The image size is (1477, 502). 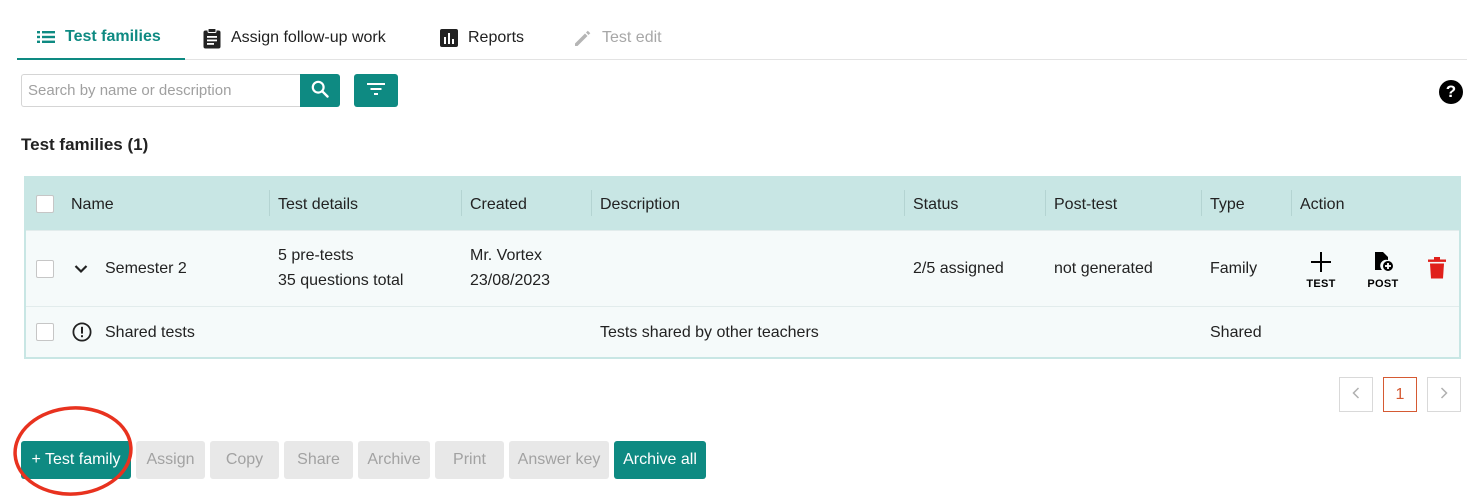 What do you see at coordinates (1400, 394) in the screenshot?
I see `pagination-page-1: 1` at bounding box center [1400, 394].